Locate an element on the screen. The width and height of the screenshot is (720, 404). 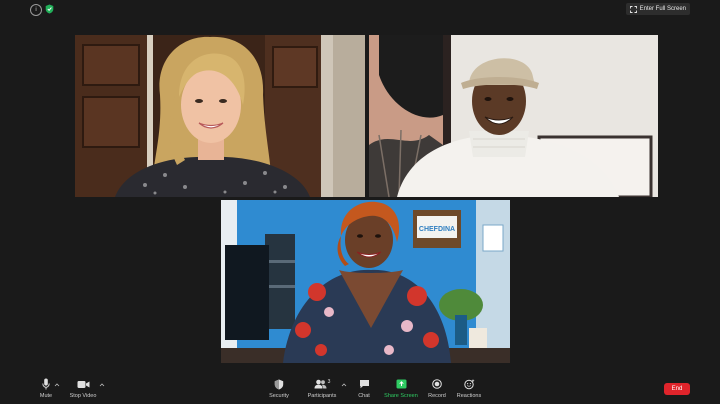
top-bar: i Enter Full Screen is located at coordinates (360, 9).